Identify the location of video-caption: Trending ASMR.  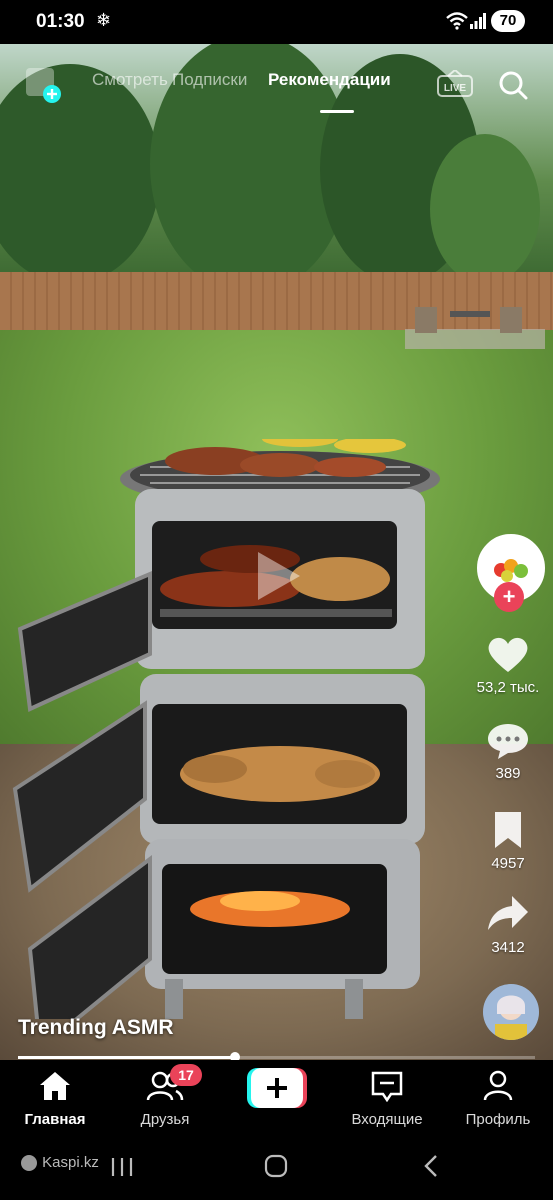
(96, 1028).